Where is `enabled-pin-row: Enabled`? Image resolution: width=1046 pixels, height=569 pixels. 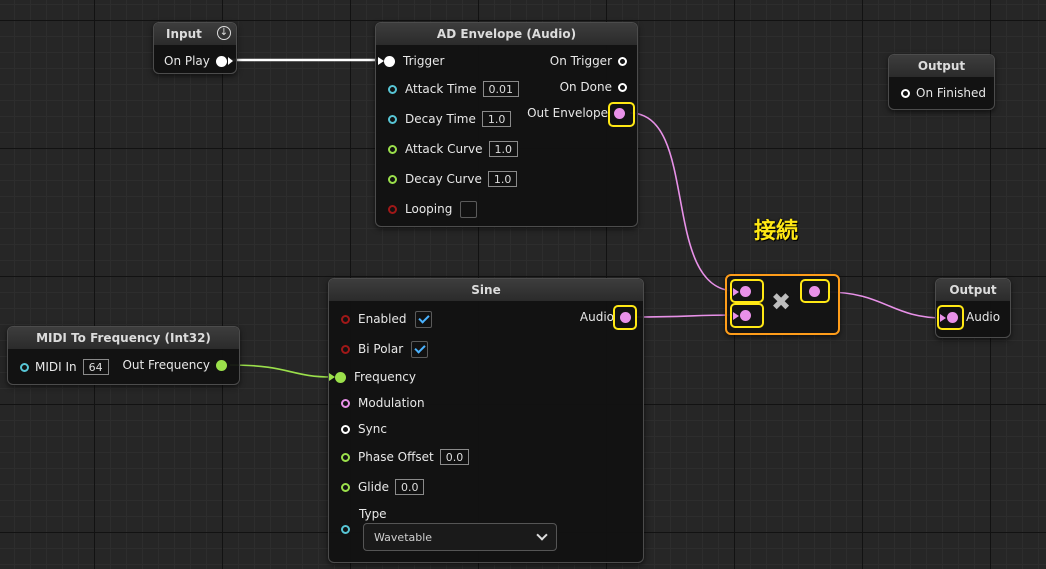 enabled-pin-row: Enabled is located at coordinates (386, 319).